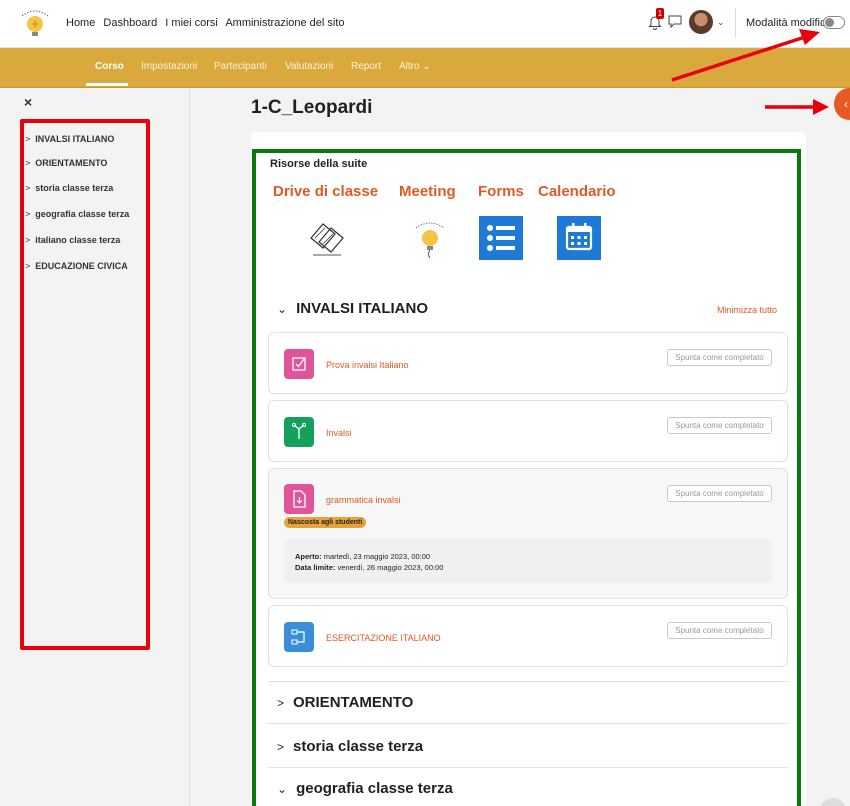 Image resolution: width=850 pixels, height=806 pixels. What do you see at coordinates (28, 102) in the screenshot?
I see `close-drawer-button: ×` at bounding box center [28, 102].